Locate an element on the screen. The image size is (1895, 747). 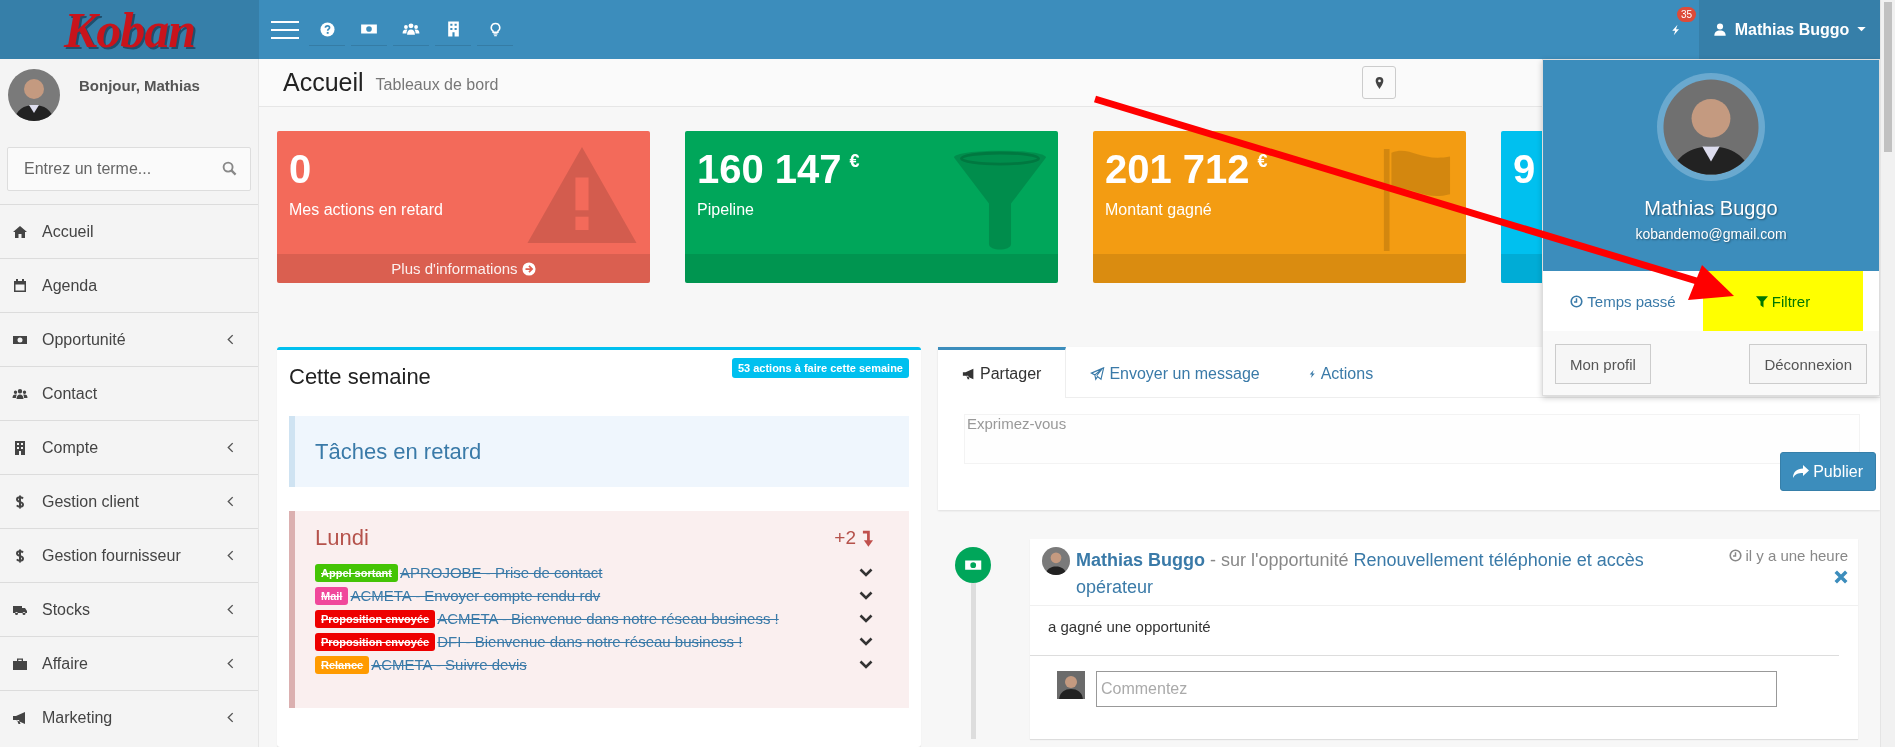
location-button is located at coordinates (1379, 82).